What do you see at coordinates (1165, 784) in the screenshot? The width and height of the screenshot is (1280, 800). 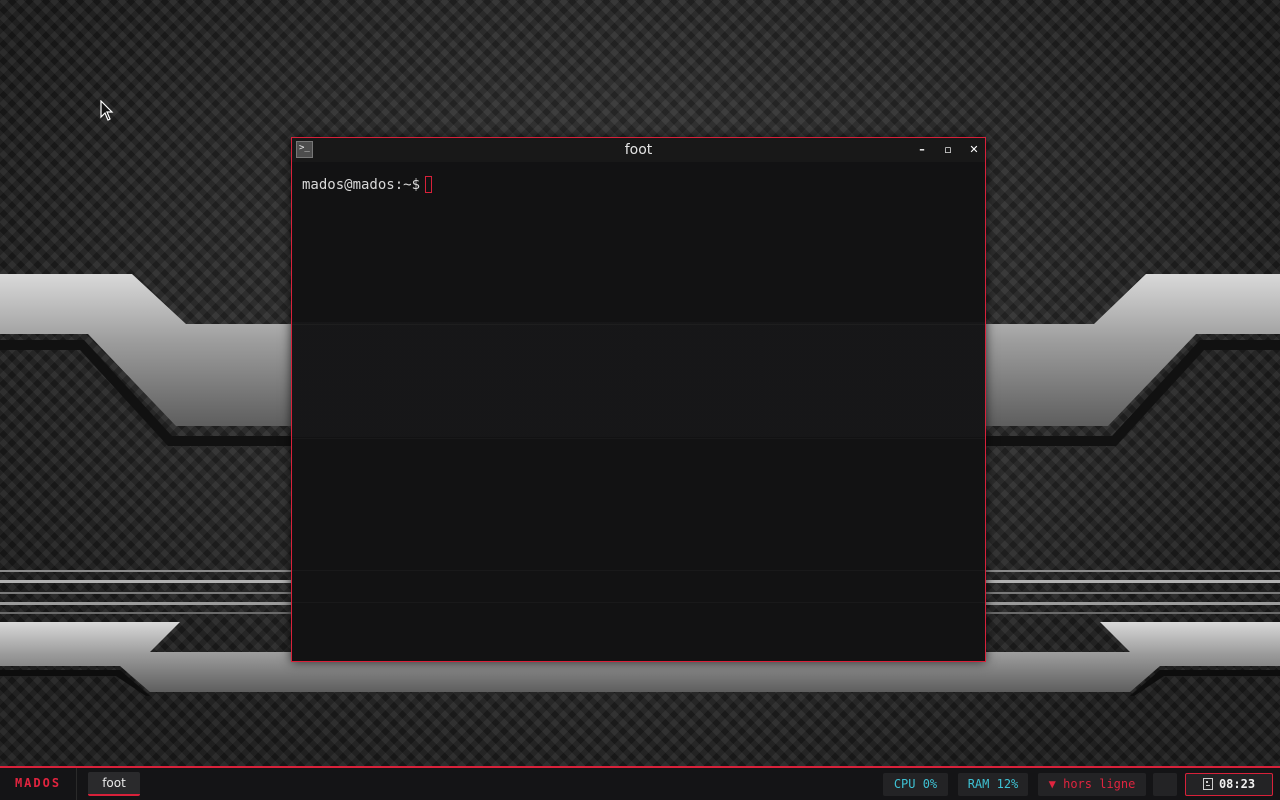 I see `tray-slot` at bounding box center [1165, 784].